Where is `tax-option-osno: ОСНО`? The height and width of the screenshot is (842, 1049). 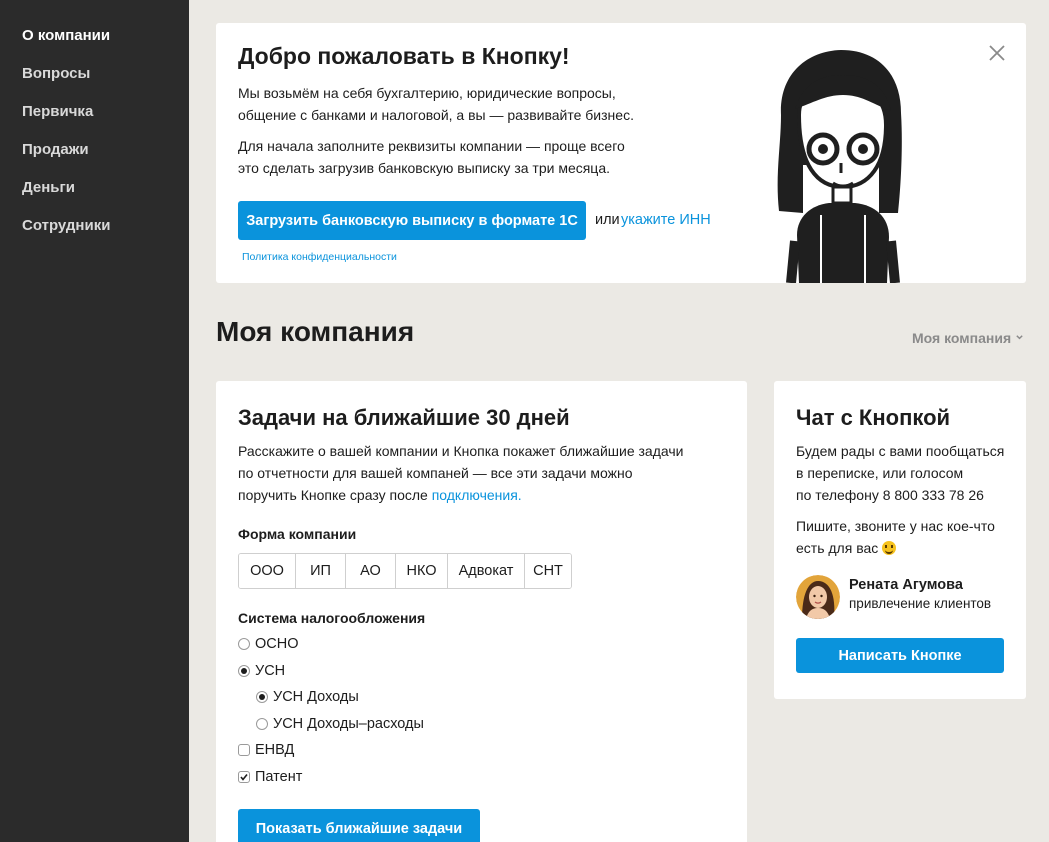
tax-option-osno: ОСНО is located at coordinates (268, 644).